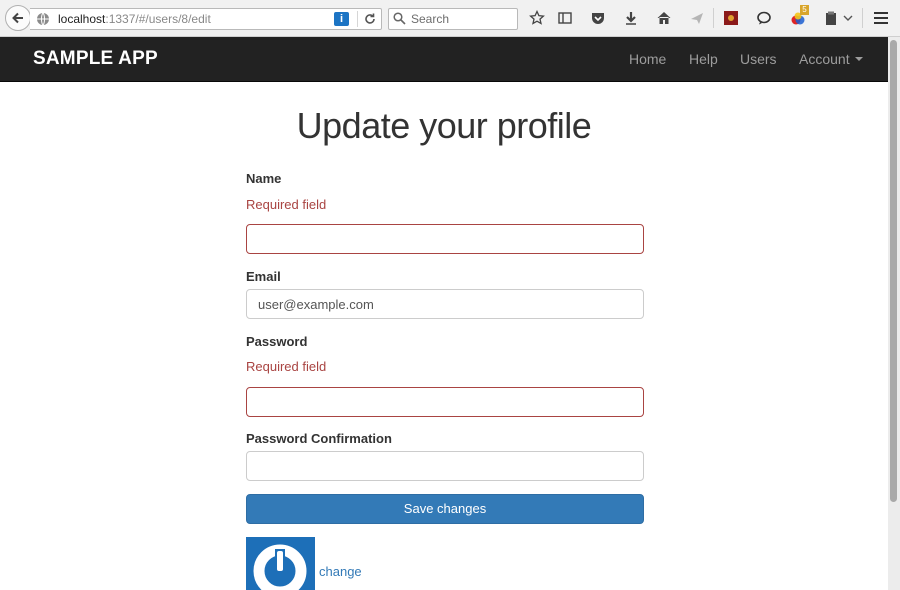 This screenshot has height=590, width=900. Describe the element at coordinates (357, 19) in the screenshot. I see `url-divider` at that location.